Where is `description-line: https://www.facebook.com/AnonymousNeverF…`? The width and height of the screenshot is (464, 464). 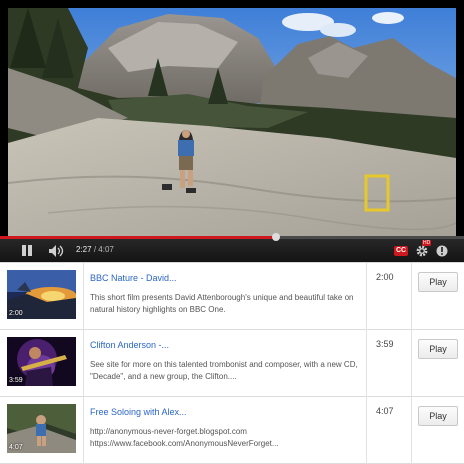 description-line: https://www.facebook.com/AnonymousNeverF… is located at coordinates (184, 443).